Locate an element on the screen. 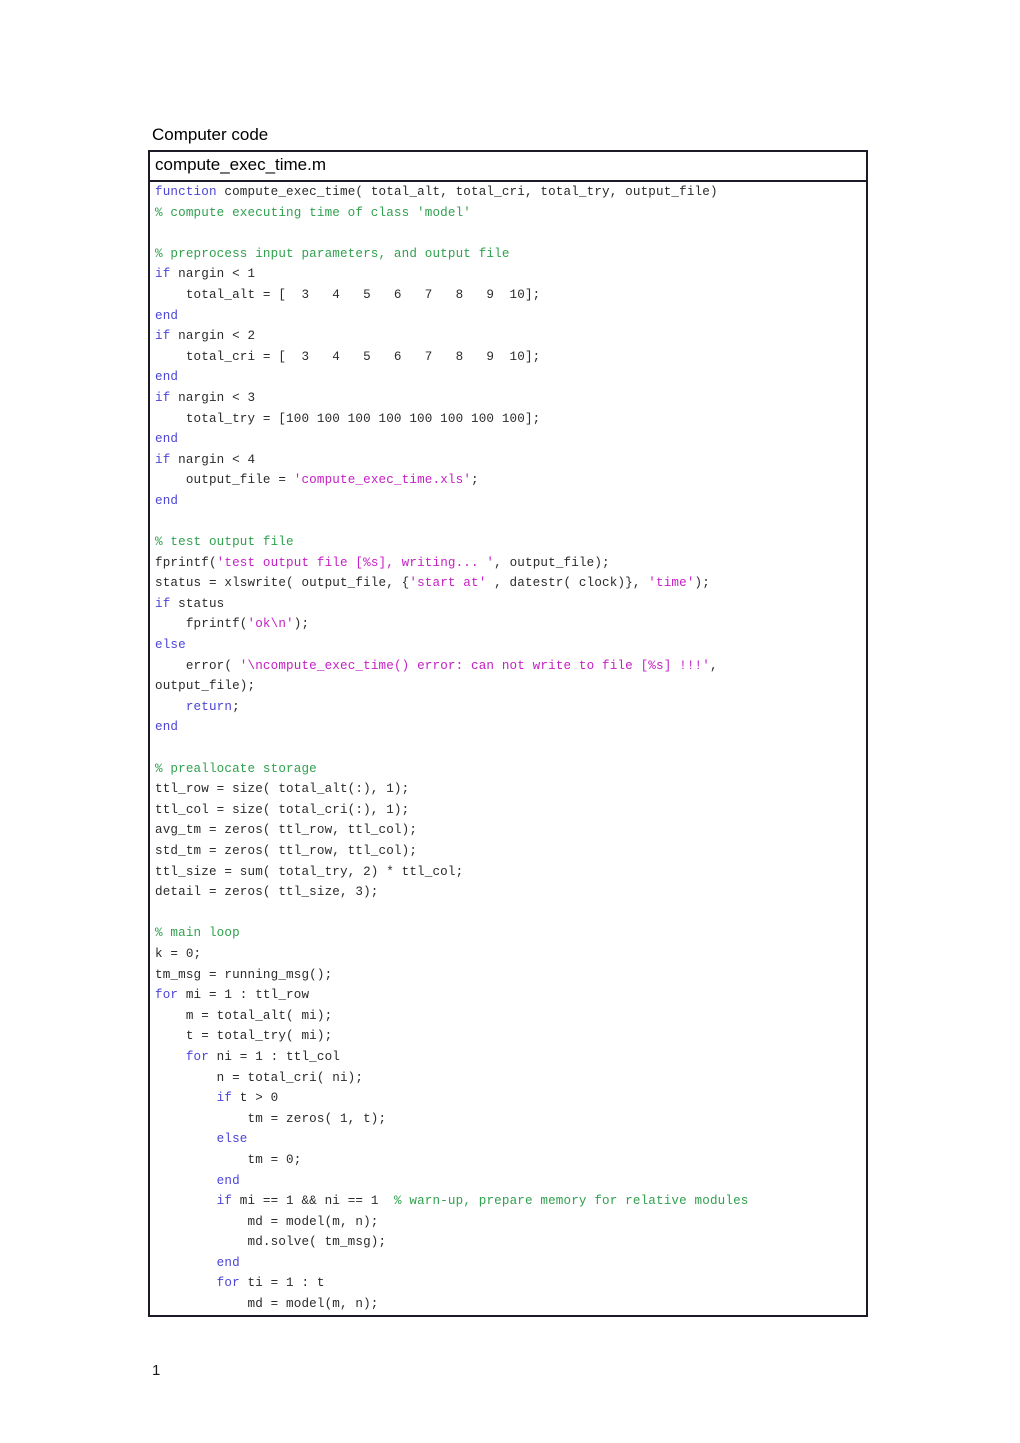 This screenshot has height=1443, width=1020. code-line: total_cri = [ 3 4 5 6 7 8 9 10]; is located at coordinates (347, 357).